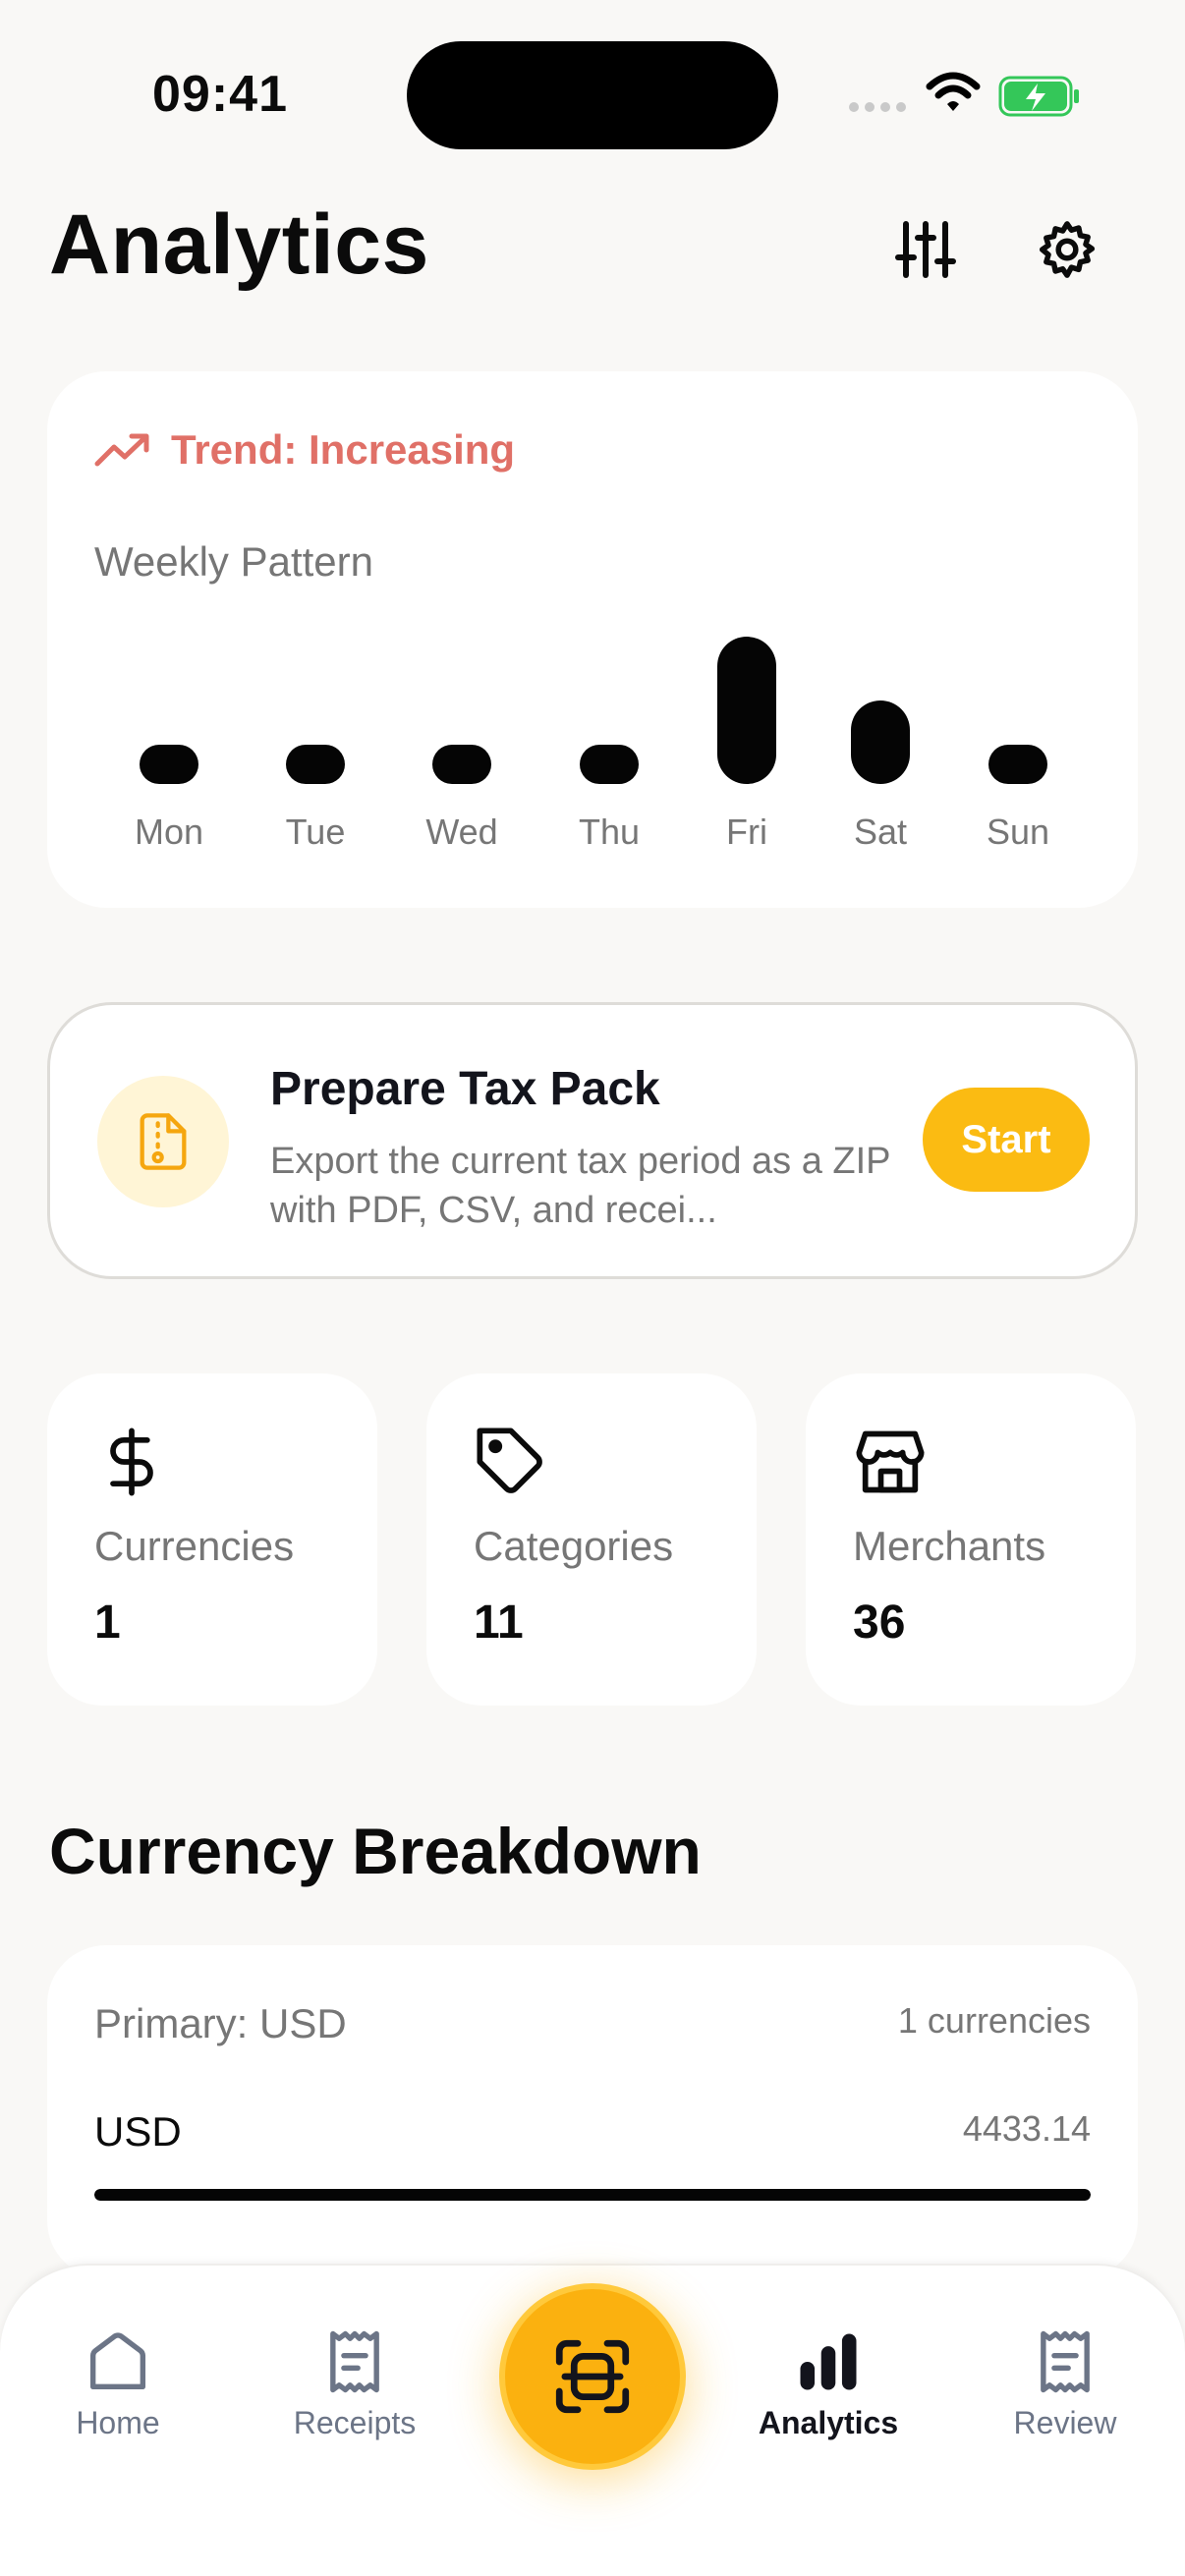 This screenshot has height=2576, width=1185. I want to click on tab-analytics: Analytics, so click(829, 2382).